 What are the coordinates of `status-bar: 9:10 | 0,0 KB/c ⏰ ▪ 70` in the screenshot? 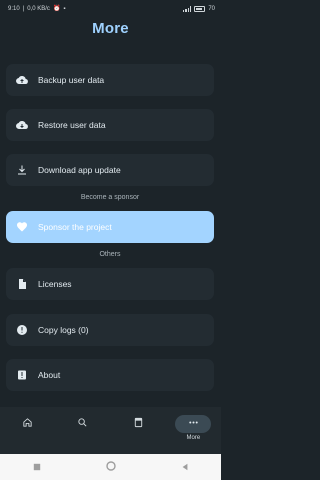 It's located at (111, 9).